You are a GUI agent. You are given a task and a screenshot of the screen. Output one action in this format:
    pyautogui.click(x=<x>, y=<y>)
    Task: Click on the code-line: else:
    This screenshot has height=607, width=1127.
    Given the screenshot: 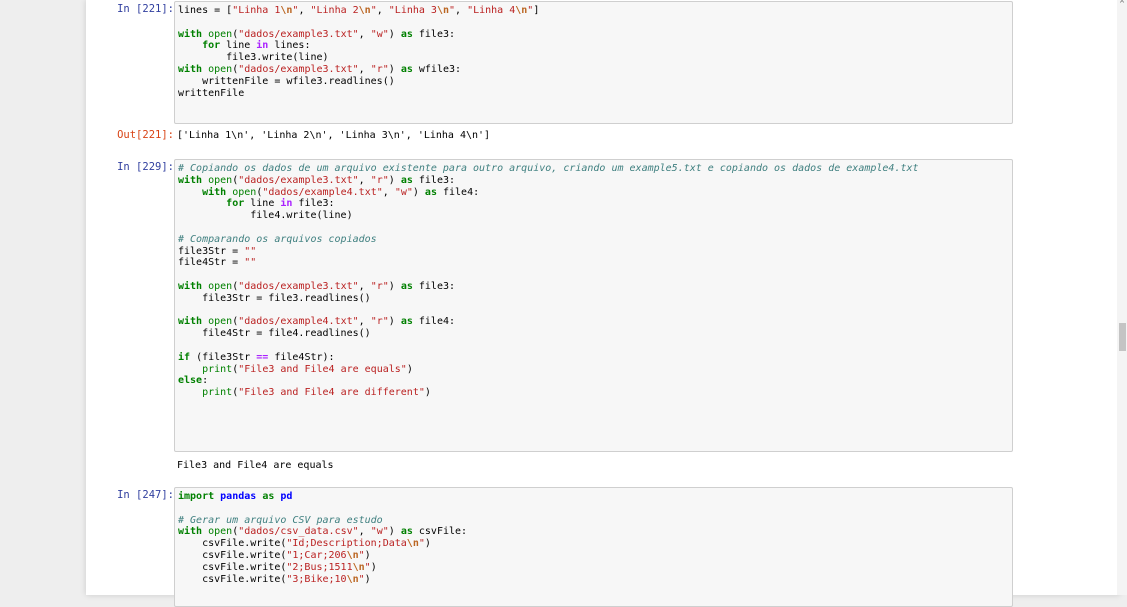 What is the action you would take?
    pyautogui.click(x=193, y=381)
    